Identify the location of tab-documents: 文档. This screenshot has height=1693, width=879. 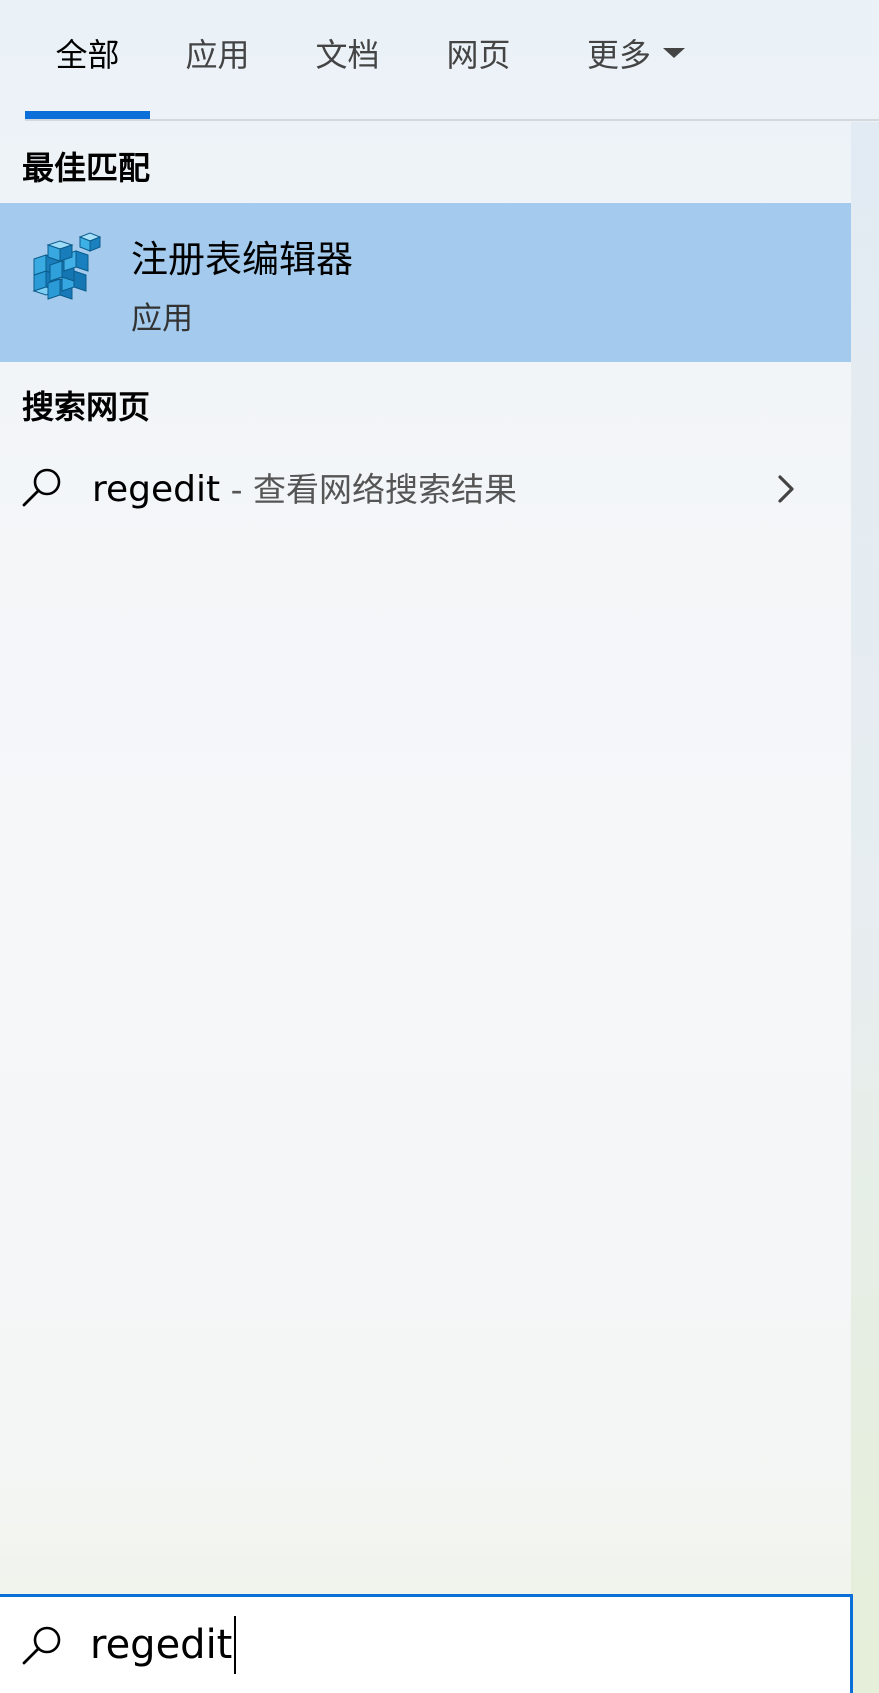
(347, 60).